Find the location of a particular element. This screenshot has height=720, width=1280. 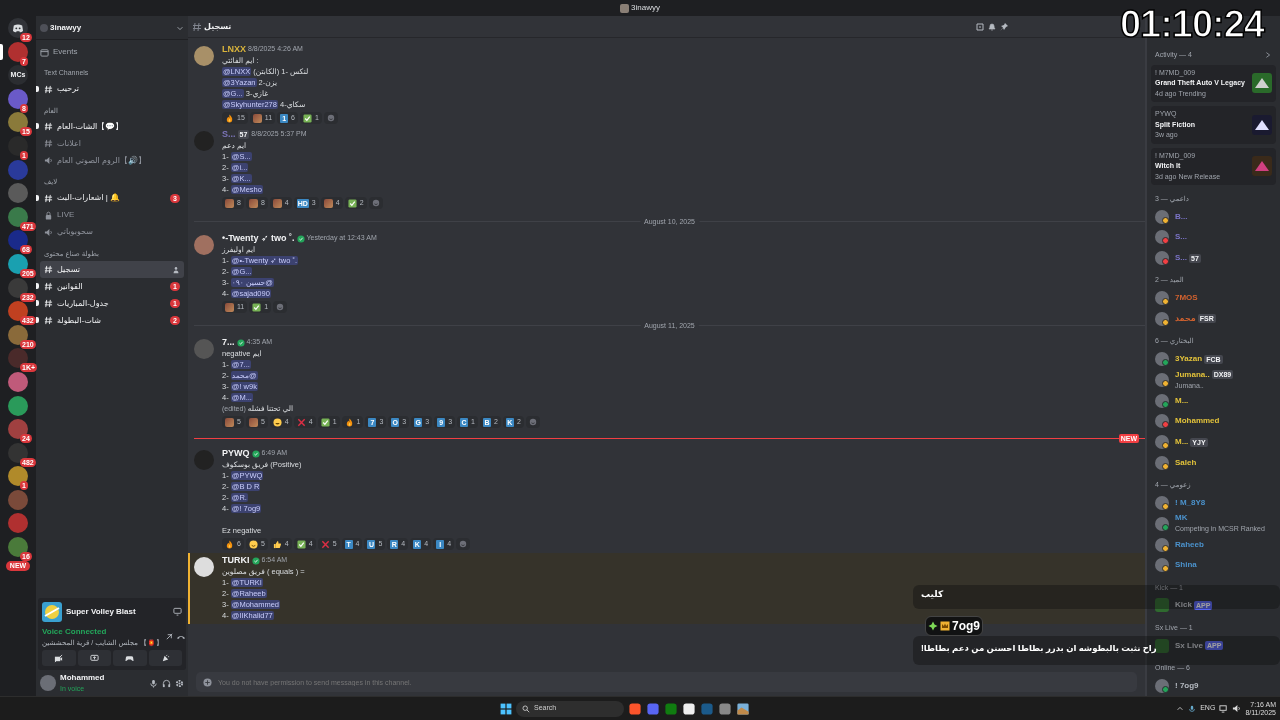

screen-share-button is located at coordinates (94, 658).